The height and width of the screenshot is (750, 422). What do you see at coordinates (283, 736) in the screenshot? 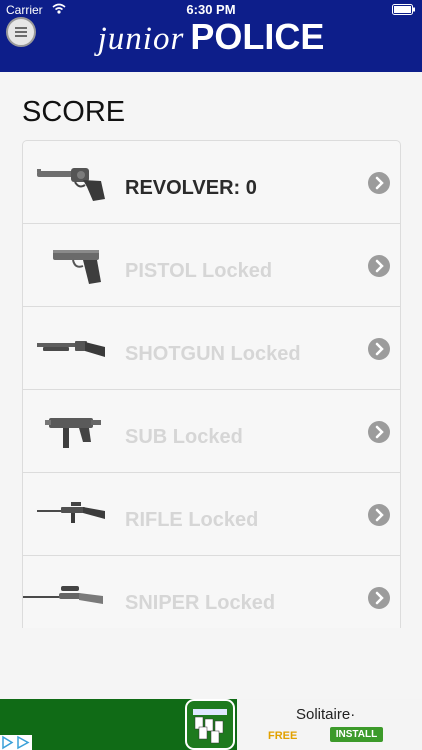
I see `ad-price: FREE` at bounding box center [283, 736].